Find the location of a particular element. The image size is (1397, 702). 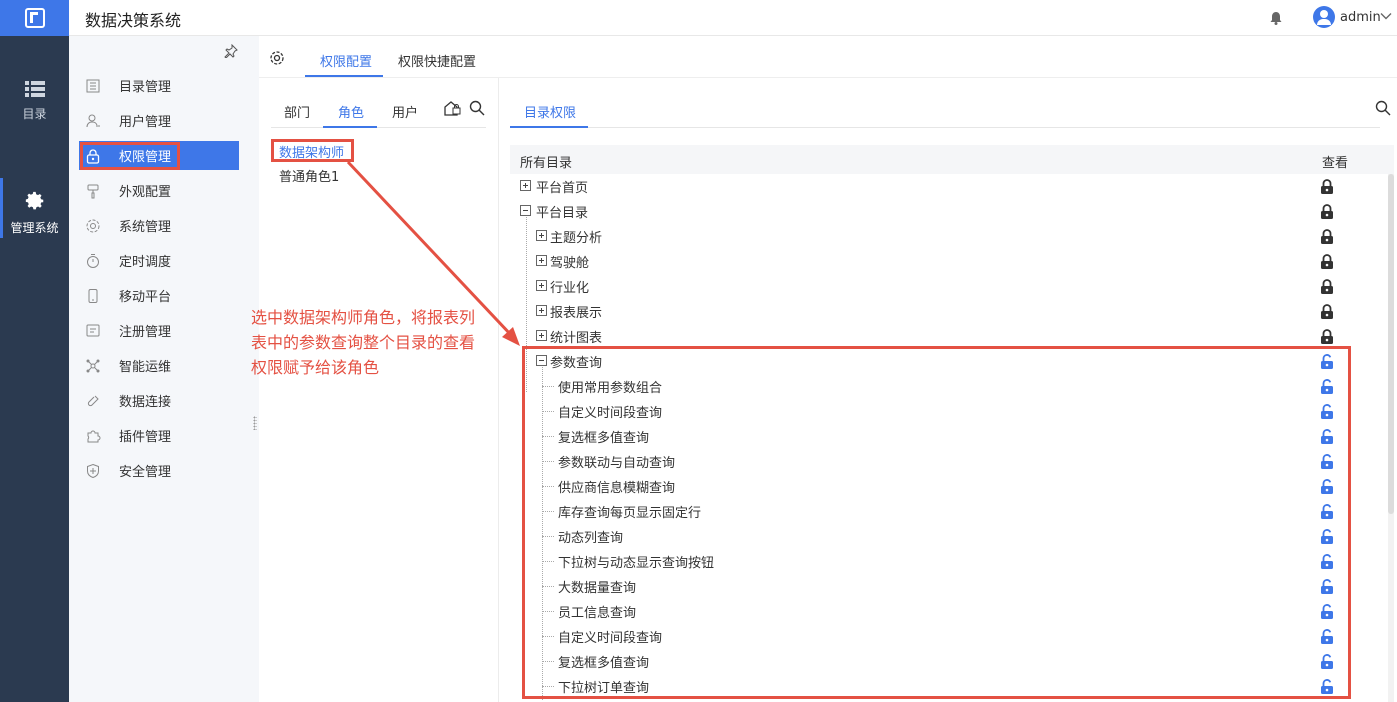

tree-node-label: 主题分析 is located at coordinates (576, 236).